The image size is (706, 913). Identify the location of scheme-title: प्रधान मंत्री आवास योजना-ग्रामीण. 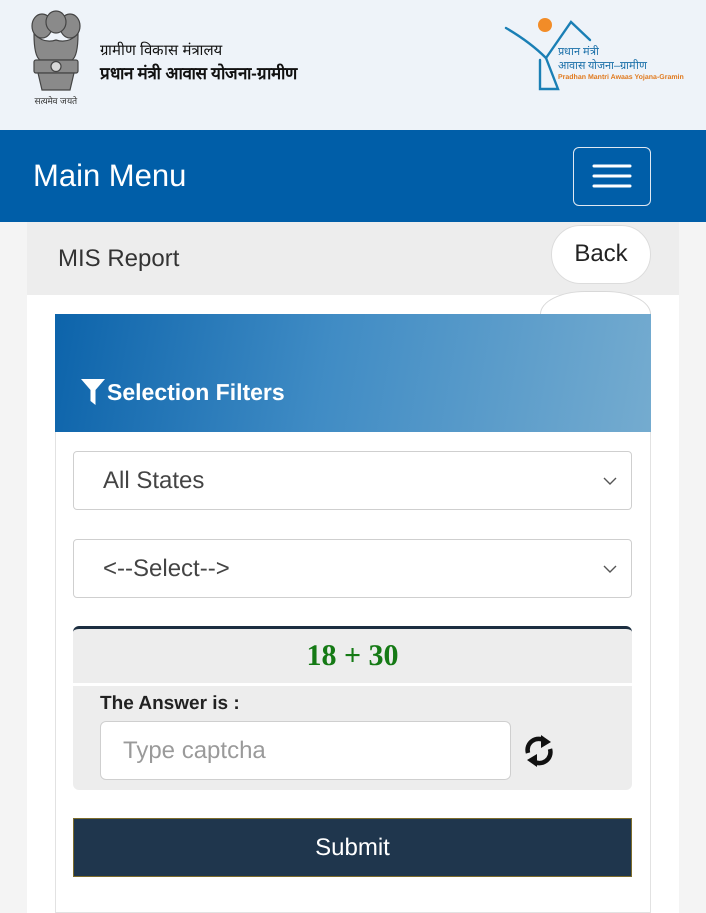
(198, 73).